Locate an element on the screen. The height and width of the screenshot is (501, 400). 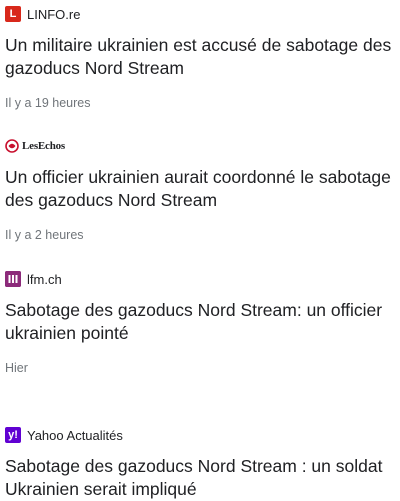
source-row: y! Yahoo Actualités is located at coordinates (201, 435).